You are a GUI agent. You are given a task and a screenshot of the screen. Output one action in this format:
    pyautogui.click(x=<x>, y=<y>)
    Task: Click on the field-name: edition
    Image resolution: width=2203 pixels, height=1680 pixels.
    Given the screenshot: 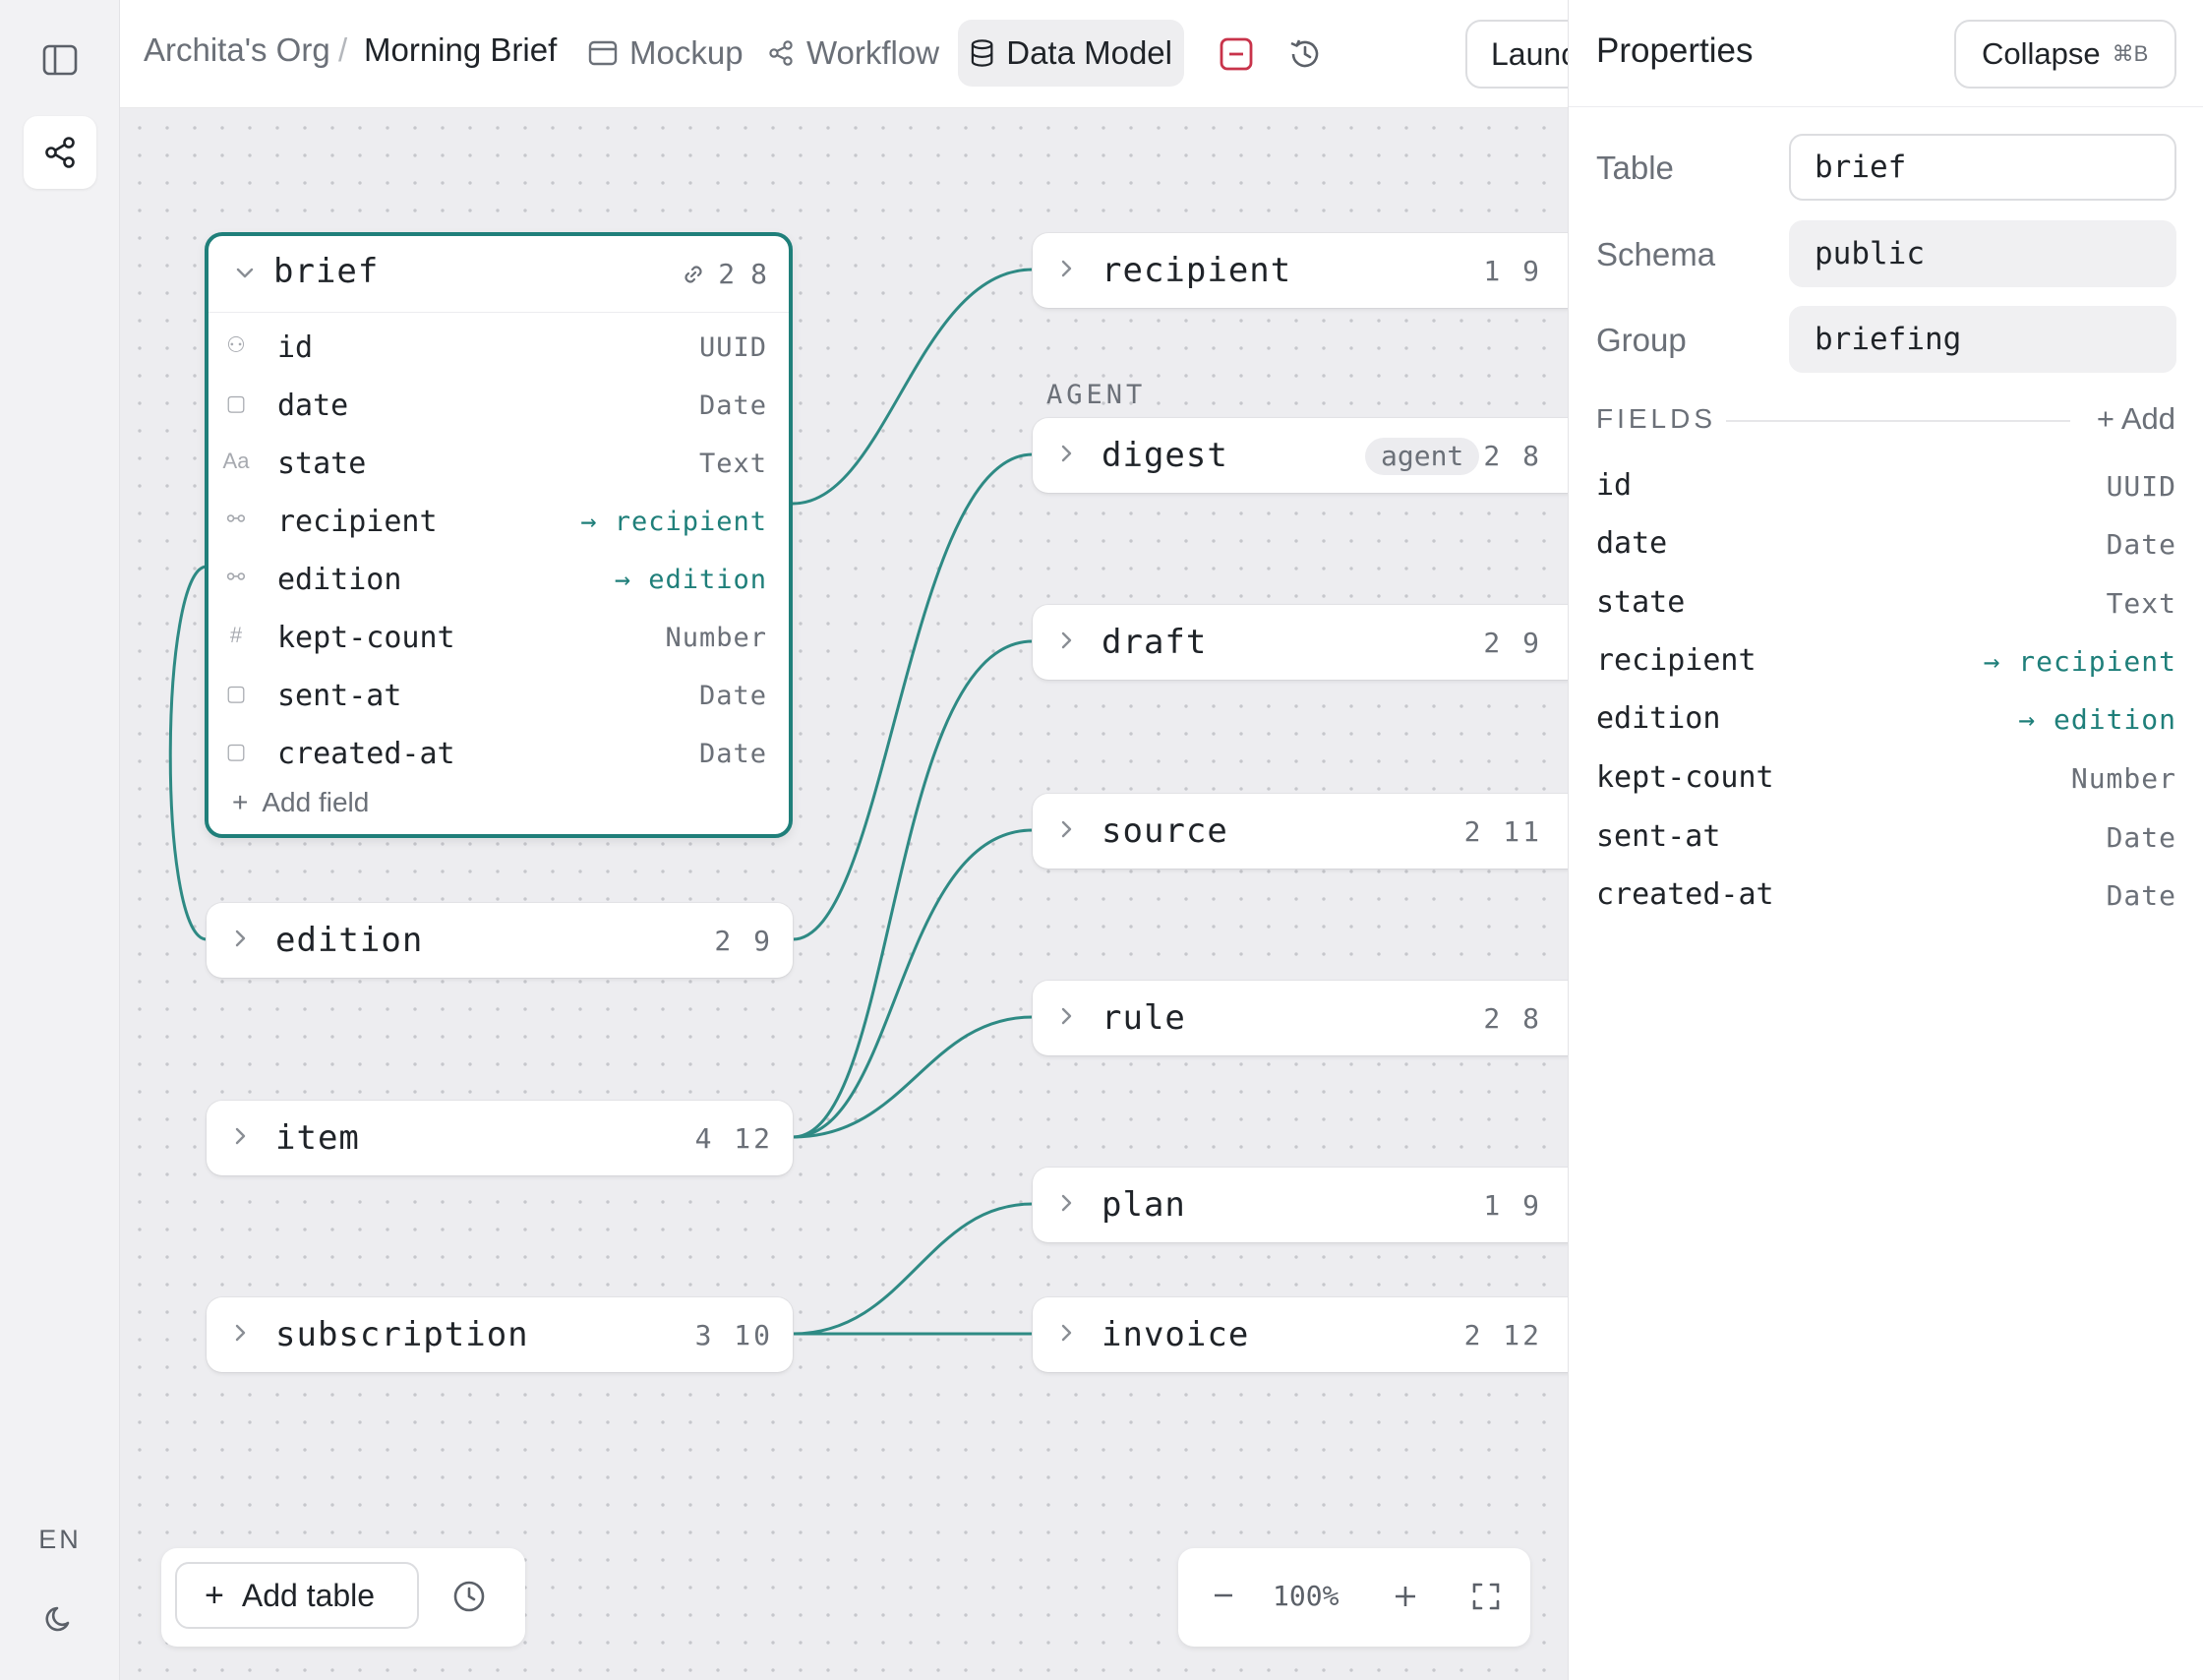 What is the action you would take?
    pyautogui.click(x=1659, y=718)
    